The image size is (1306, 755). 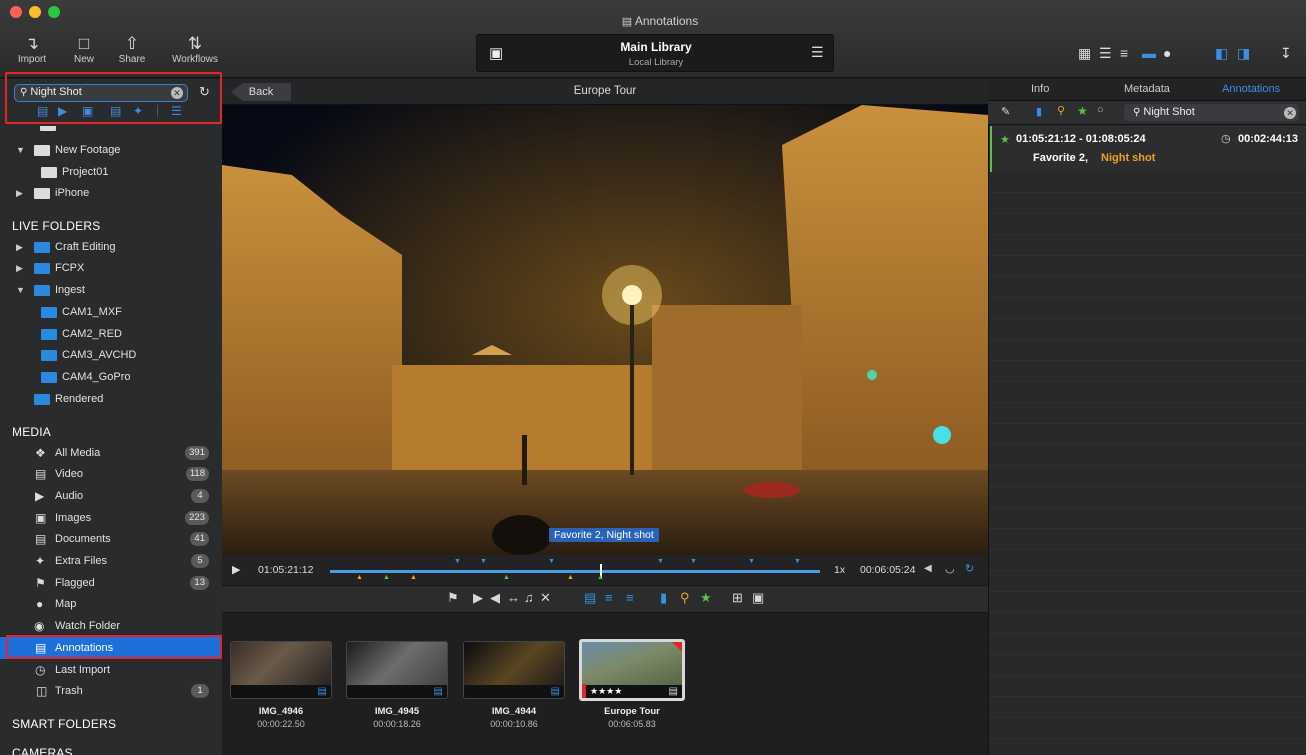 I want to click on annotation-keyword: Night shot, so click(x=1128, y=158).